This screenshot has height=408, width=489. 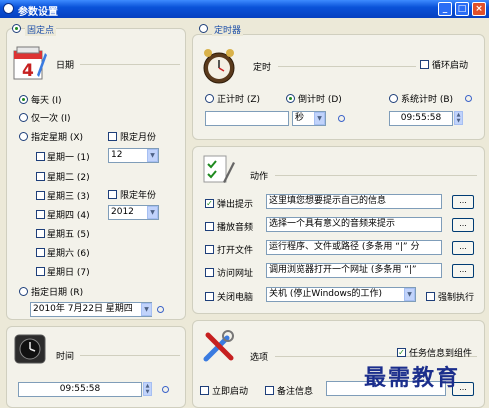 I want to click on weekday-1-checkbox, so click(x=40, y=156).